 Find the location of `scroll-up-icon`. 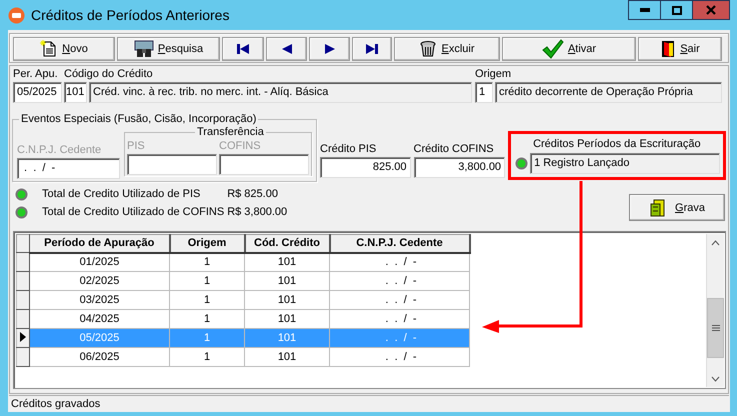

scroll-up-icon is located at coordinates (715, 243).